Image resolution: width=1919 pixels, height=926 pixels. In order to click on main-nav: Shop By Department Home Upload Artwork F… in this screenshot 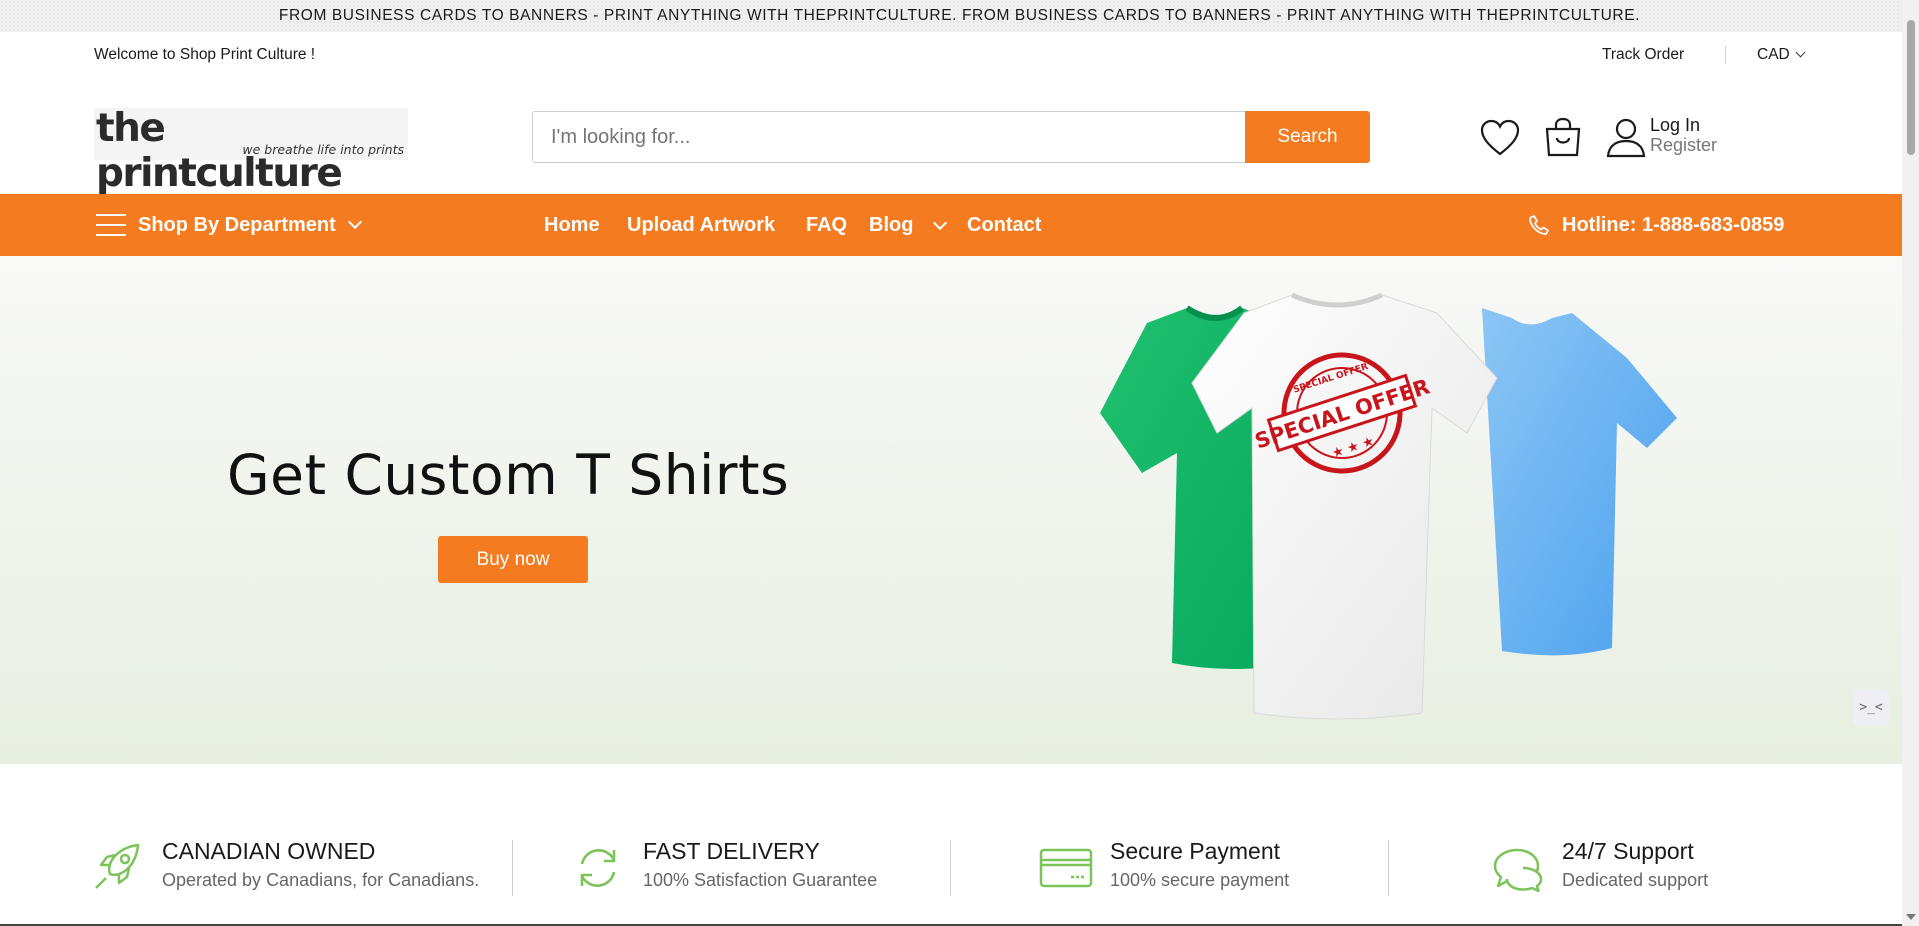, I will do `click(951, 225)`.